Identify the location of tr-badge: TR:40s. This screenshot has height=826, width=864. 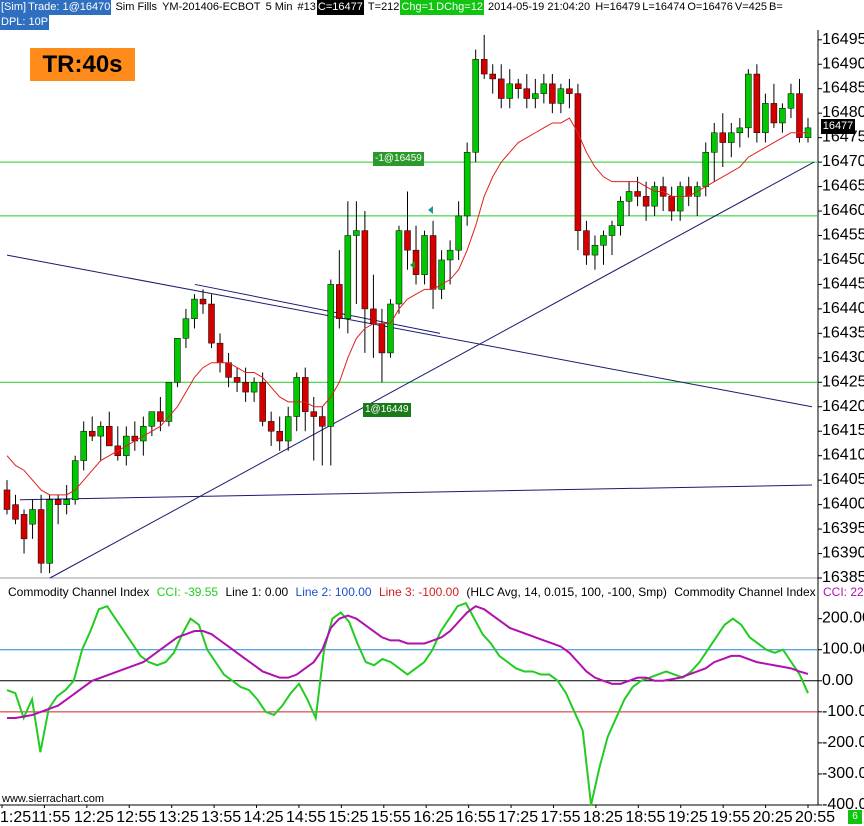
(82, 64).